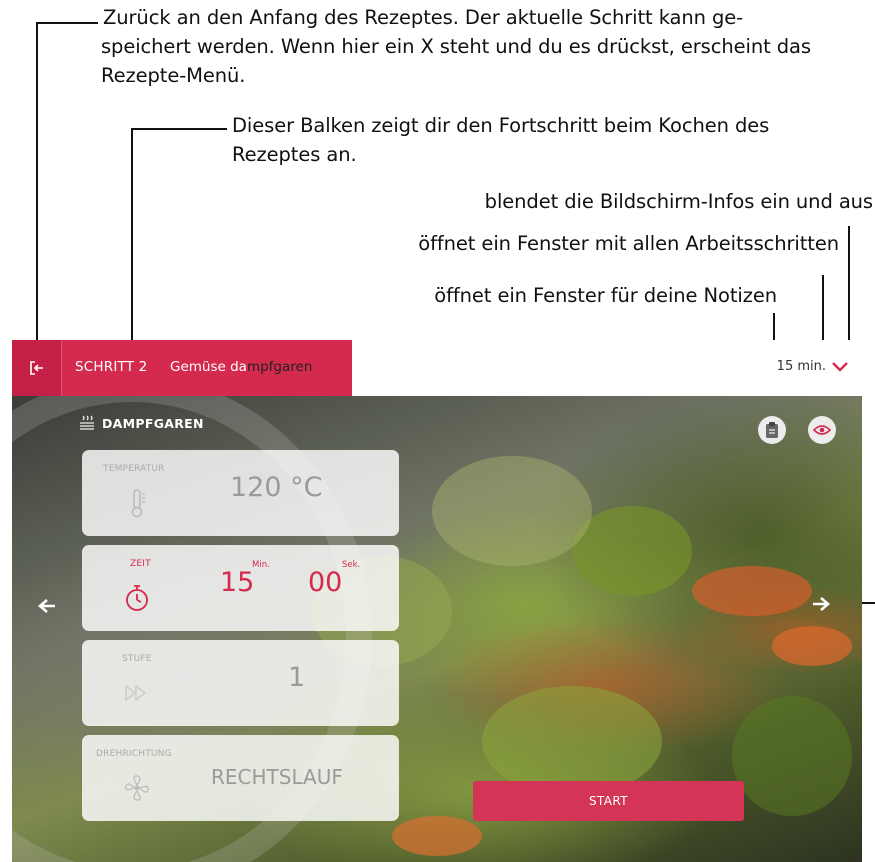 The height and width of the screenshot is (862, 875). I want to click on leader-line-steps-v, so click(823, 312).